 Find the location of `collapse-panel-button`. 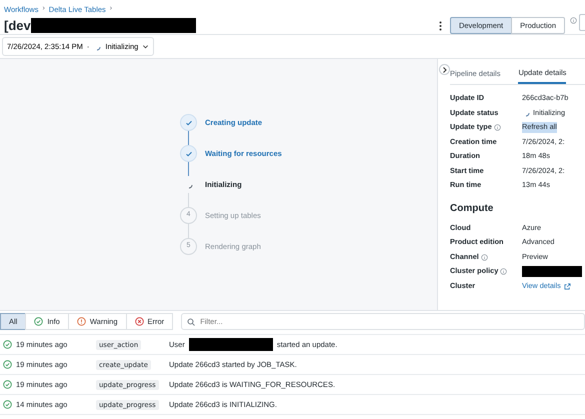

collapse-panel-button is located at coordinates (444, 69).